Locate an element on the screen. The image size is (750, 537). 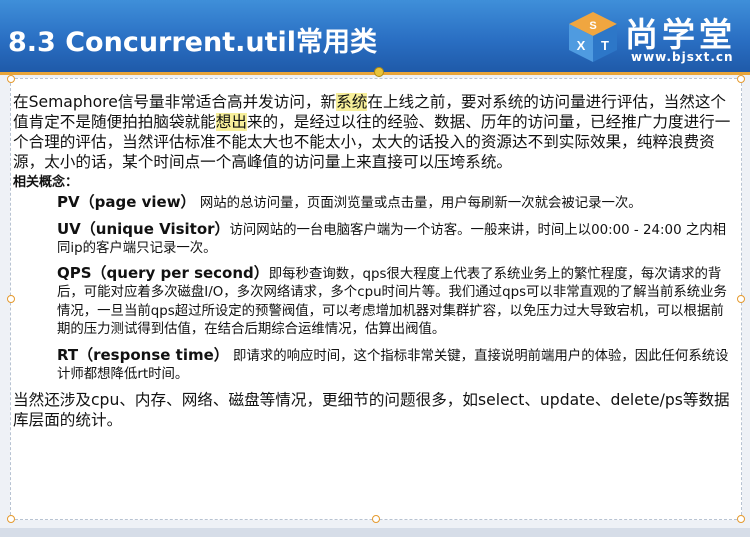
resize-handle-bottom-right is located at coordinates (741, 519).